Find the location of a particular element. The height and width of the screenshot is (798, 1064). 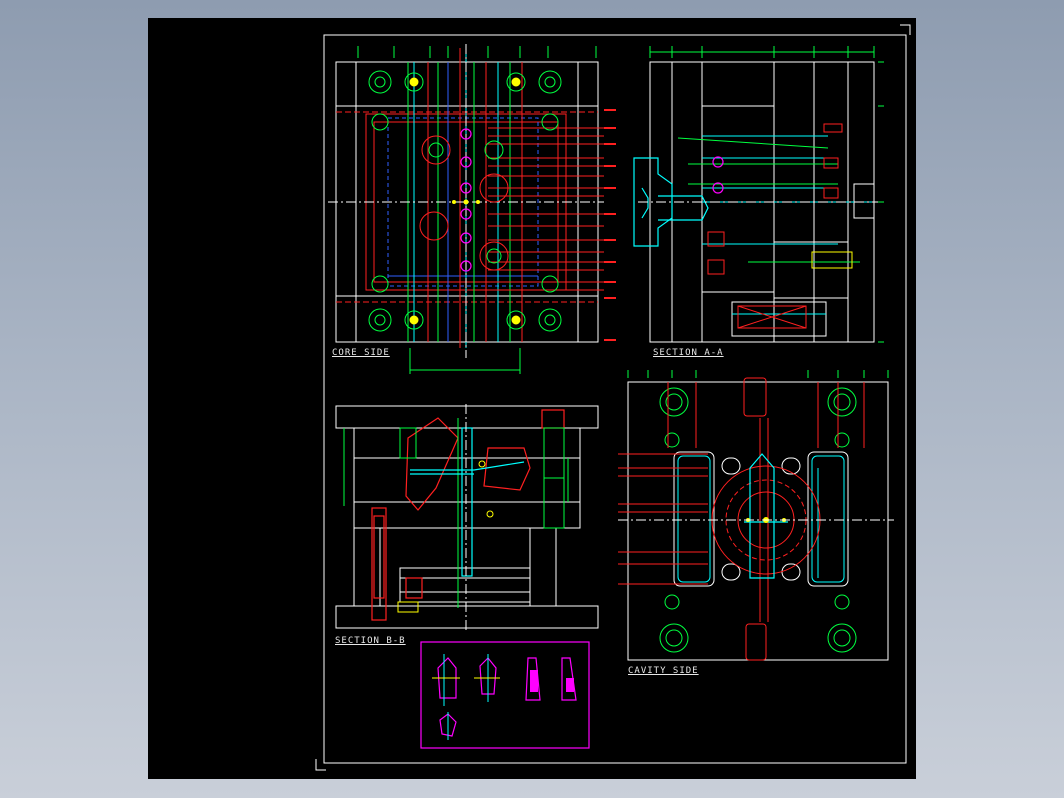

core-side-view is located at coordinates (472, 209).